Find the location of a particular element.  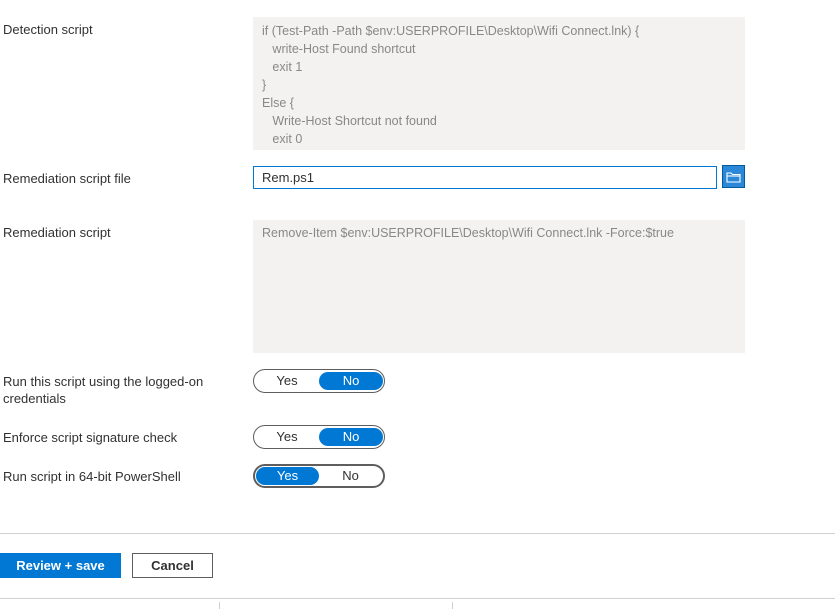

folder-icon is located at coordinates (733, 177).